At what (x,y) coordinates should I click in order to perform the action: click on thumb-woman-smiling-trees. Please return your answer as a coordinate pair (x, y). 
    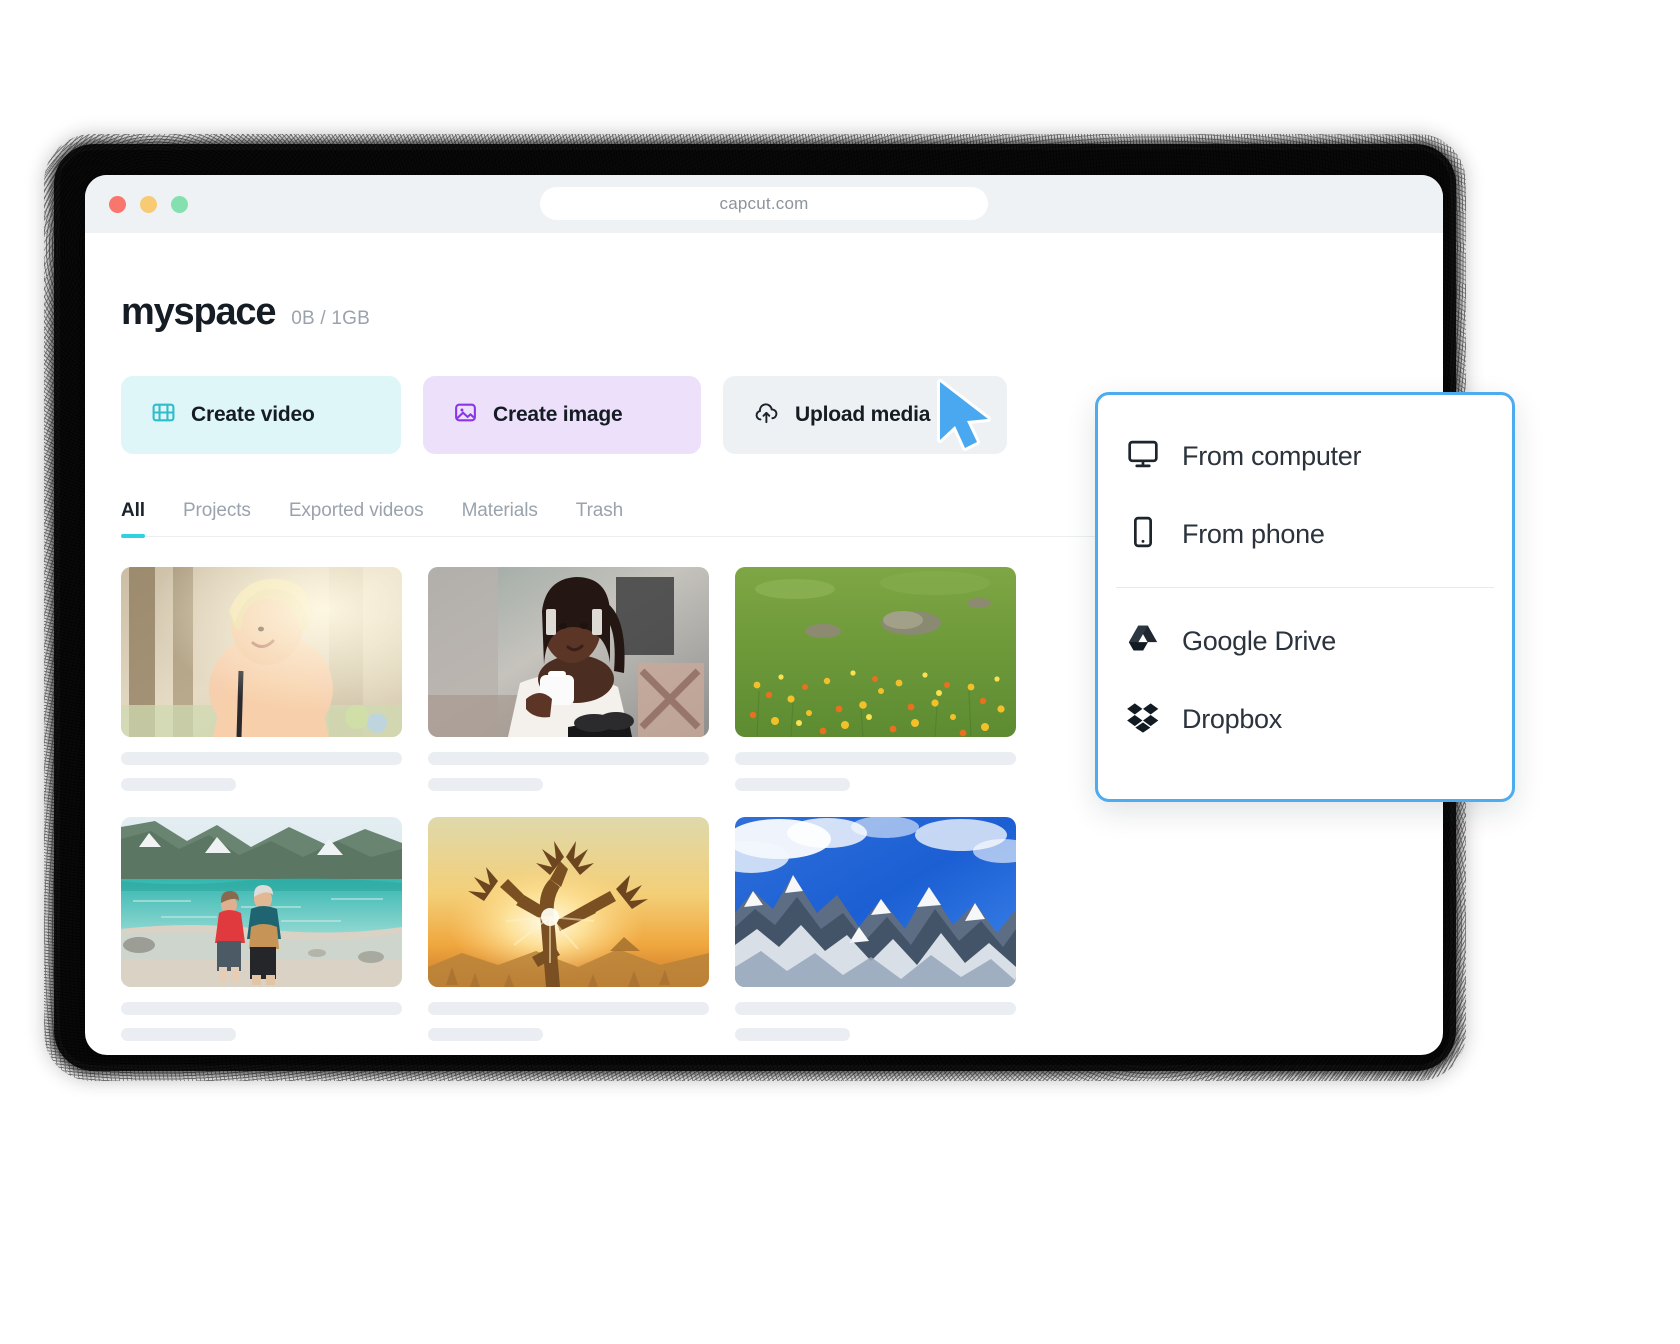
    Looking at the image, I should click on (261, 652).